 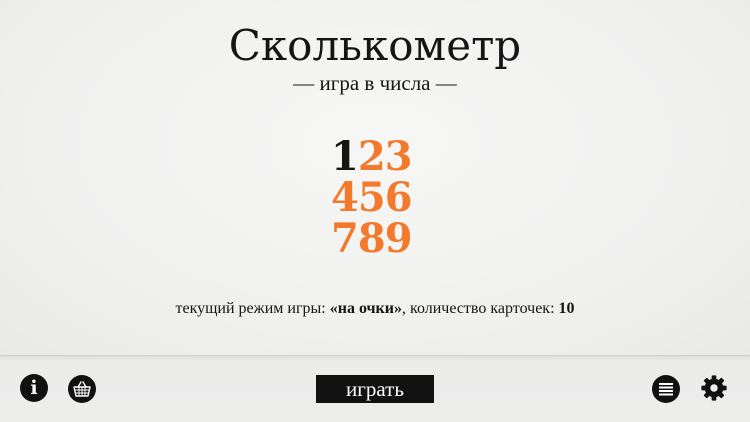 What do you see at coordinates (345, 238) in the screenshot?
I see `logo-digit: 7` at bounding box center [345, 238].